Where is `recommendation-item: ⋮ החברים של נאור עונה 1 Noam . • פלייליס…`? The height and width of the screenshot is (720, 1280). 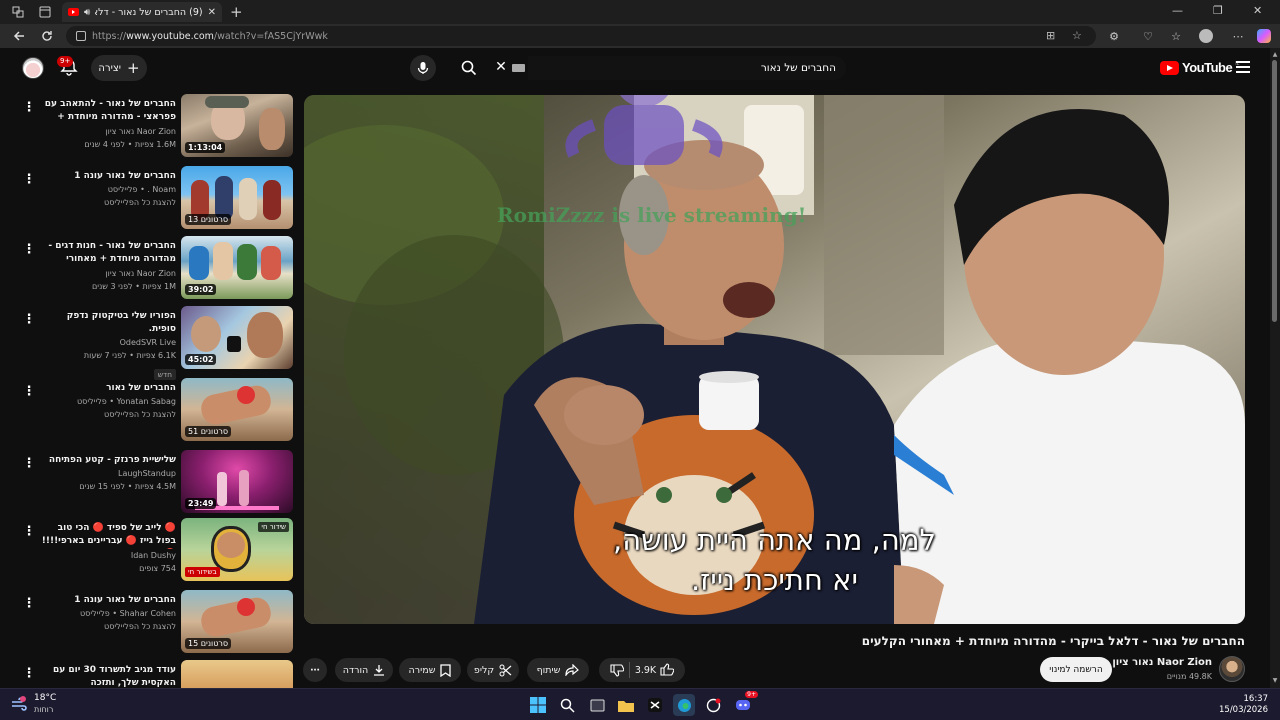 recommendation-item: ⋮ החברים של נאור עונה 1 Noam . • פלייליס… is located at coordinates (150, 199).